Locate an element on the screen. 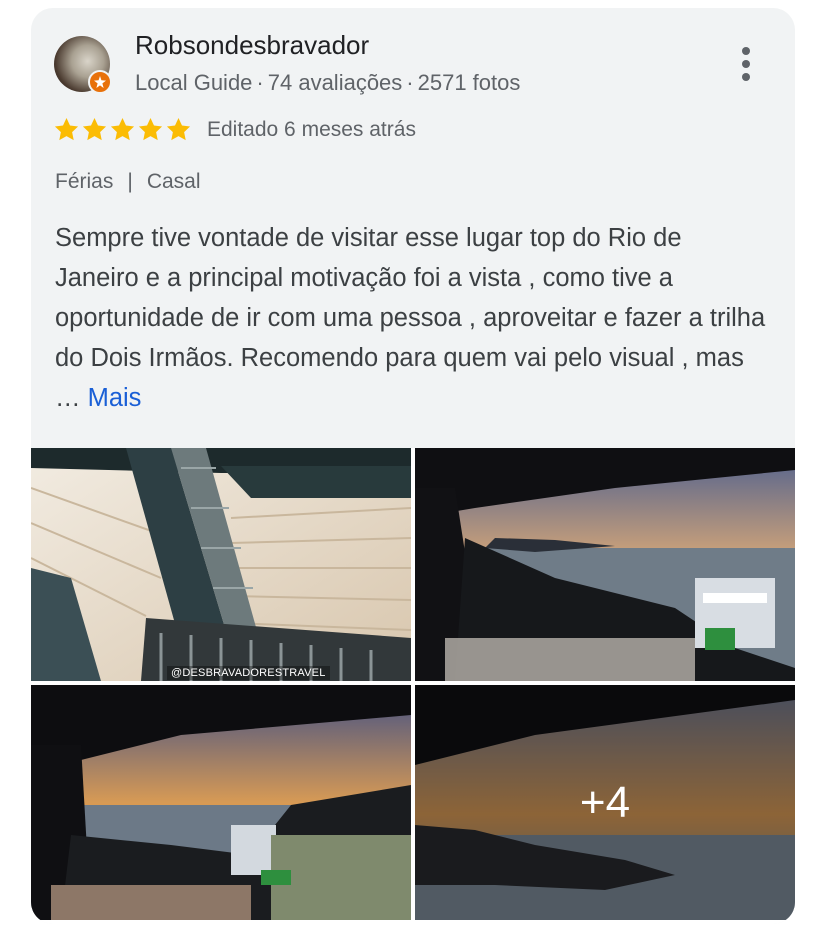 Image resolution: width=828 pixels, height=929 pixels. star-rating is located at coordinates (122, 129).